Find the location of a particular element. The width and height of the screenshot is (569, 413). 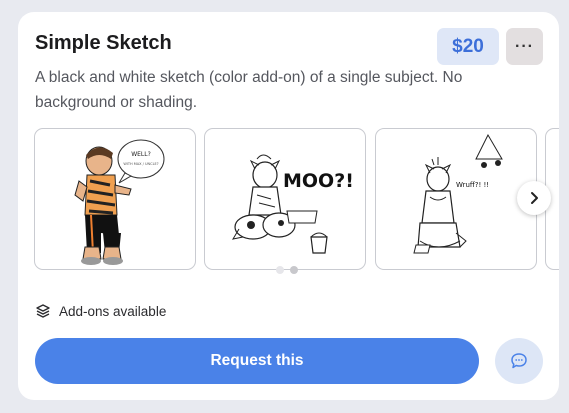

gallery-image-1: WELL? WITH MAX / UNCLE? is located at coordinates (115, 199).